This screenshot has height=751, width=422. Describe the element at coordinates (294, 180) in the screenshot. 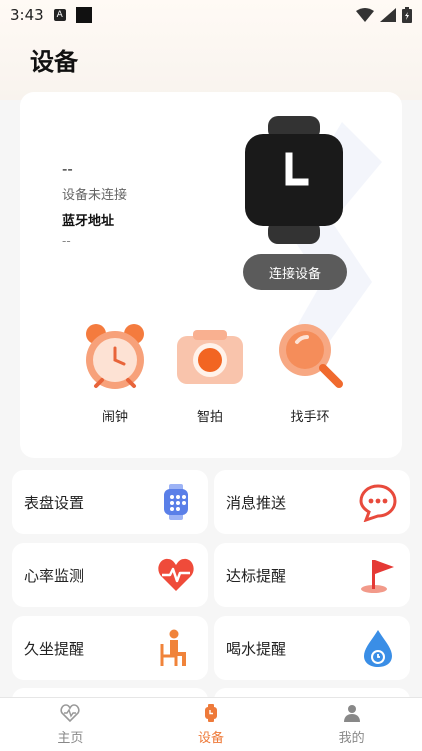

I see `watch-icon` at that location.